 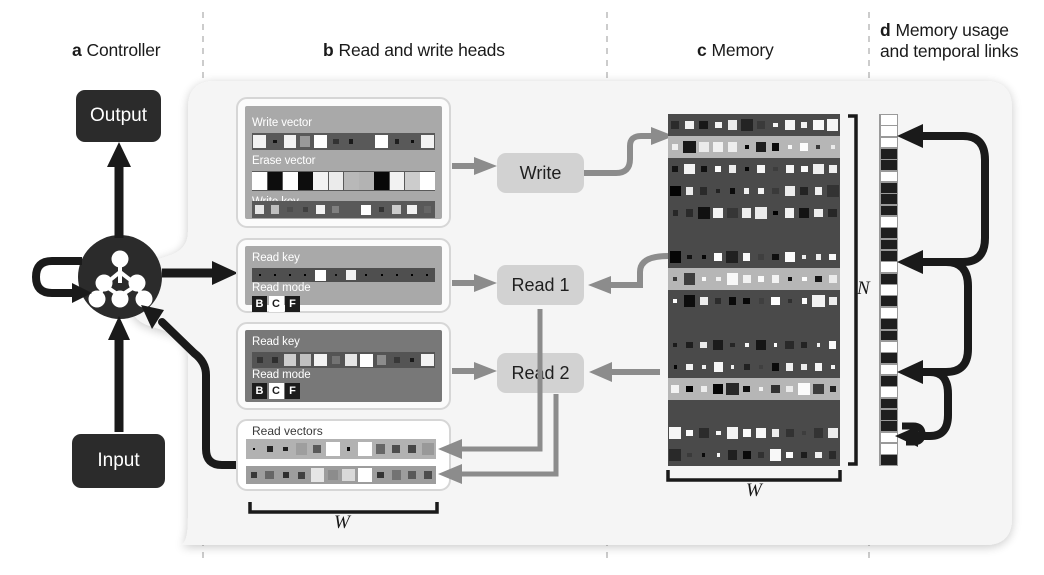 I want to click on temporal-link-1-arrowhead, so click(x=910, y=136).